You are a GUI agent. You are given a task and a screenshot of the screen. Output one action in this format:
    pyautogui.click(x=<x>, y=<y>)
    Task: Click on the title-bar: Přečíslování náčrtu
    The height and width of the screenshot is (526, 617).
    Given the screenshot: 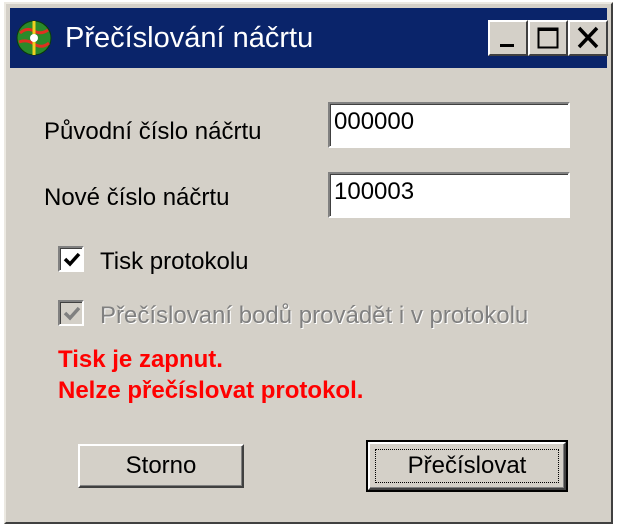 What is the action you would take?
    pyautogui.click(x=309, y=38)
    